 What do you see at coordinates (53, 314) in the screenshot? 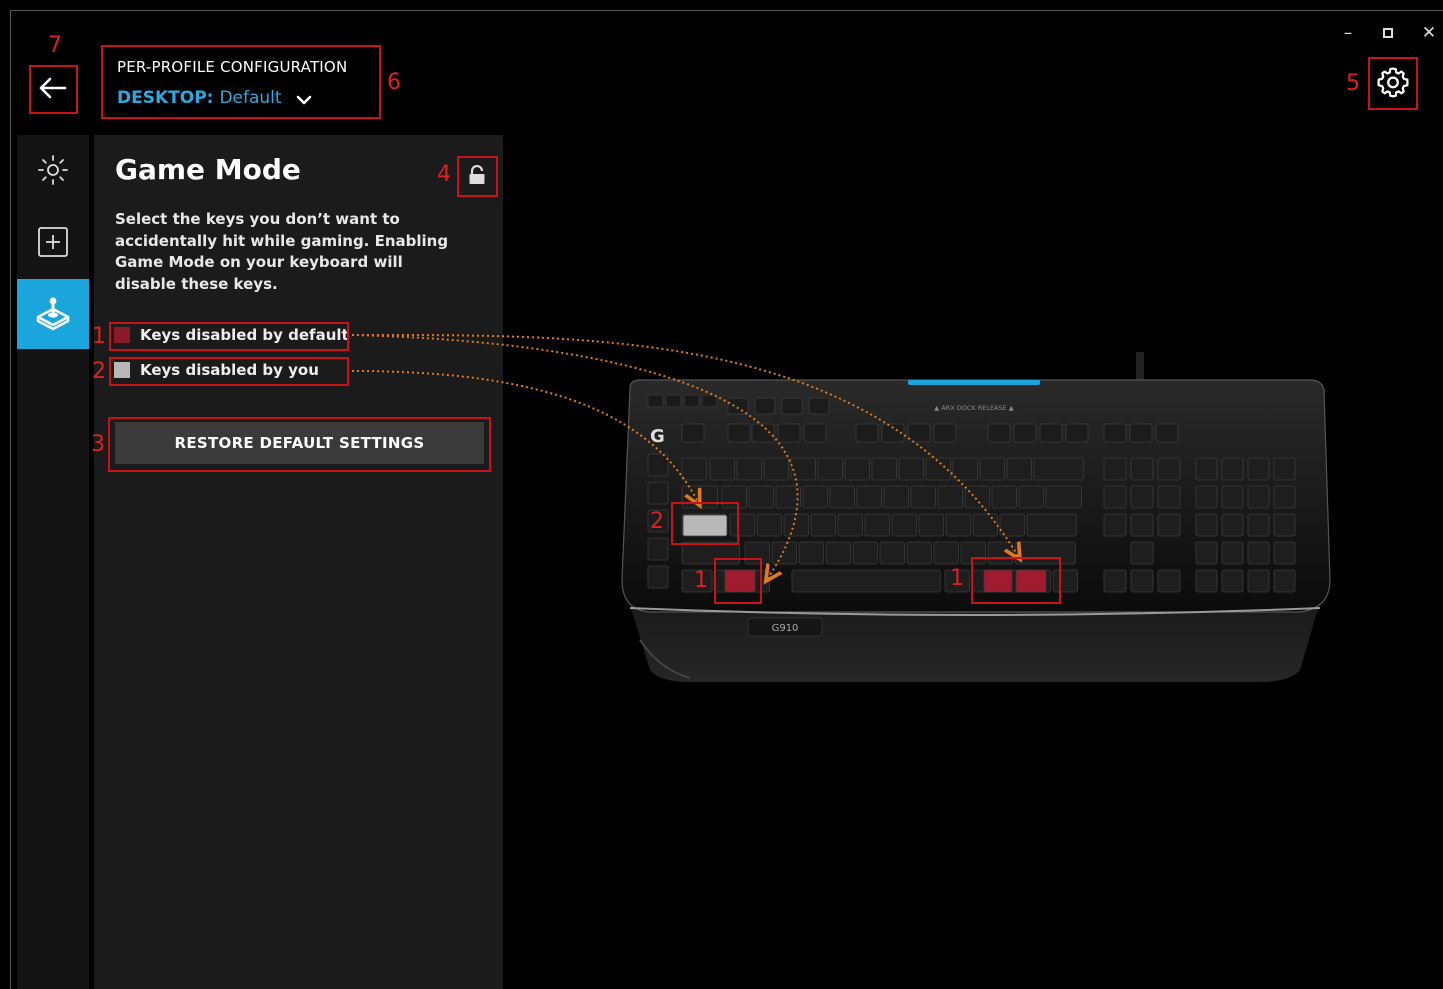
I see `sidebar-item-game-mode` at bounding box center [53, 314].